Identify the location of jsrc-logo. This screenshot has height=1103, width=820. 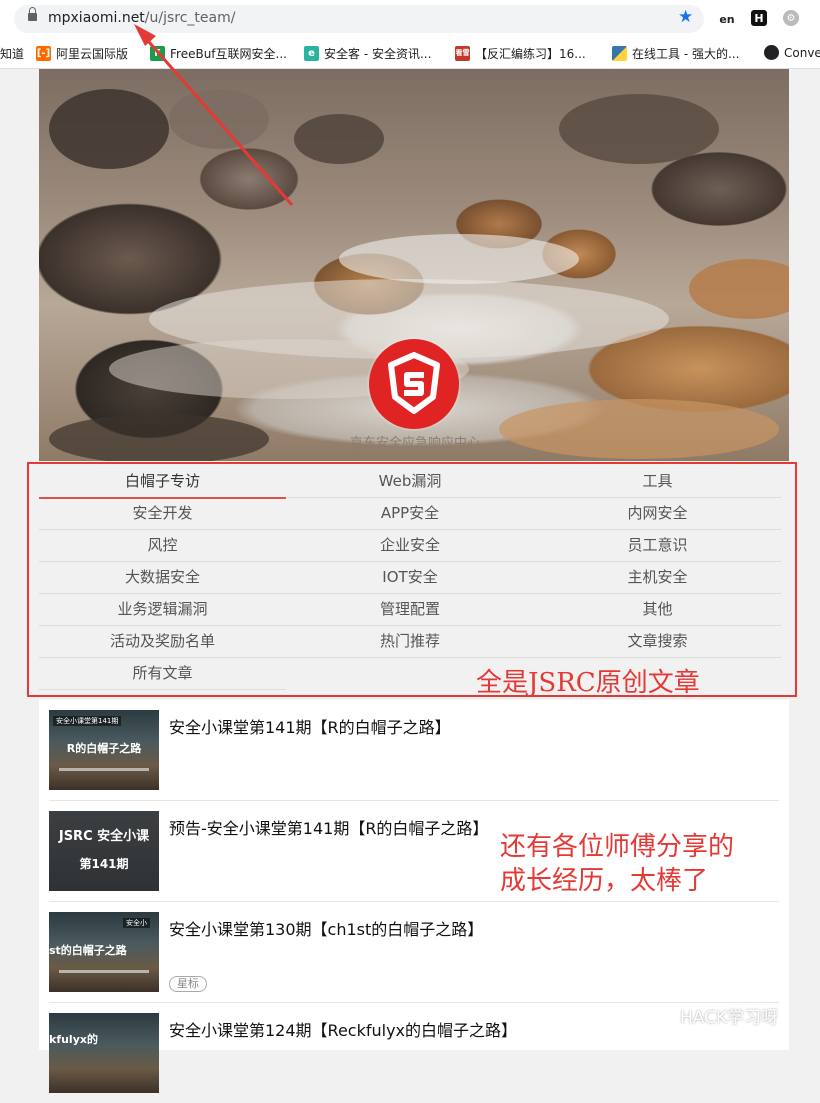
(414, 384).